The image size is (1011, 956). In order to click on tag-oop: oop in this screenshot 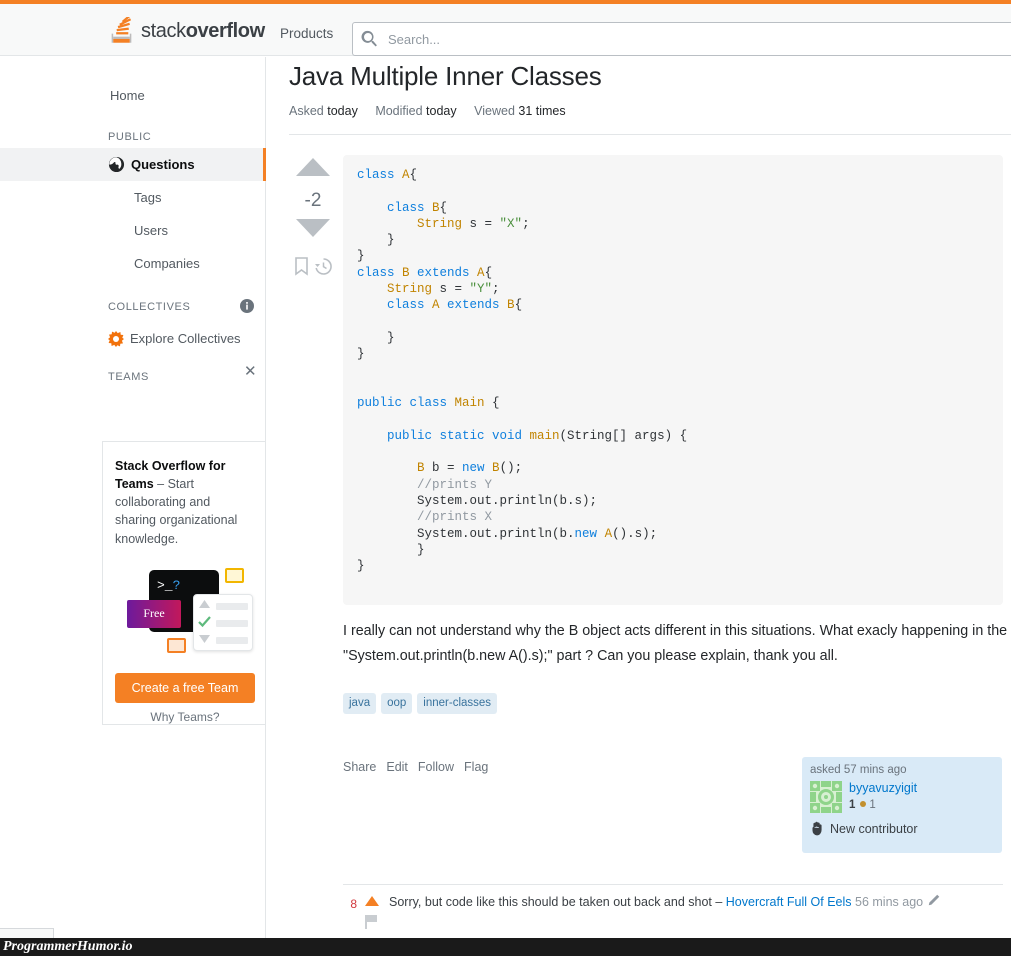, I will do `click(397, 703)`.